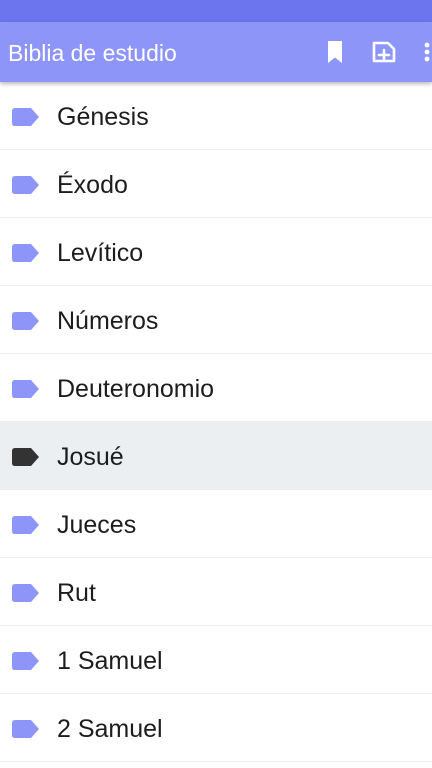  I want to click on book-name: Números, so click(108, 321).